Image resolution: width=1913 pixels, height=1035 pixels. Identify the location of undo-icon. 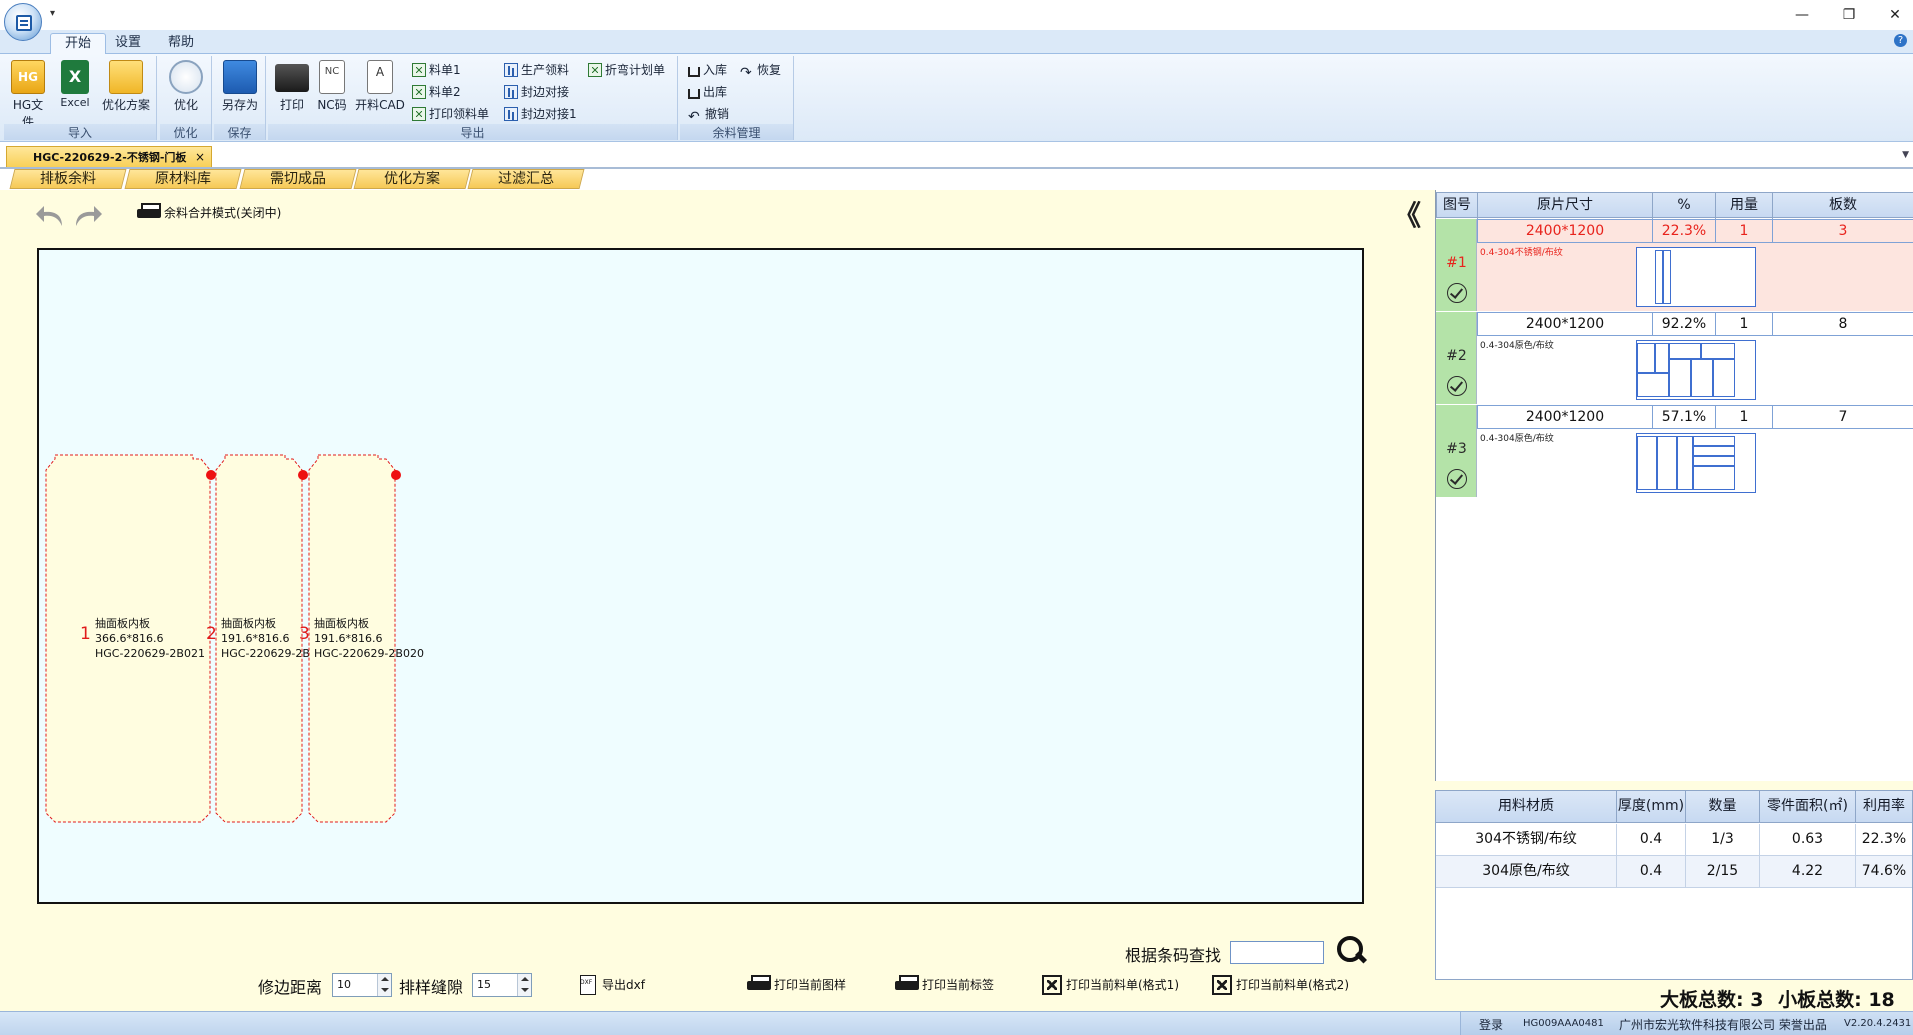
(50, 216).